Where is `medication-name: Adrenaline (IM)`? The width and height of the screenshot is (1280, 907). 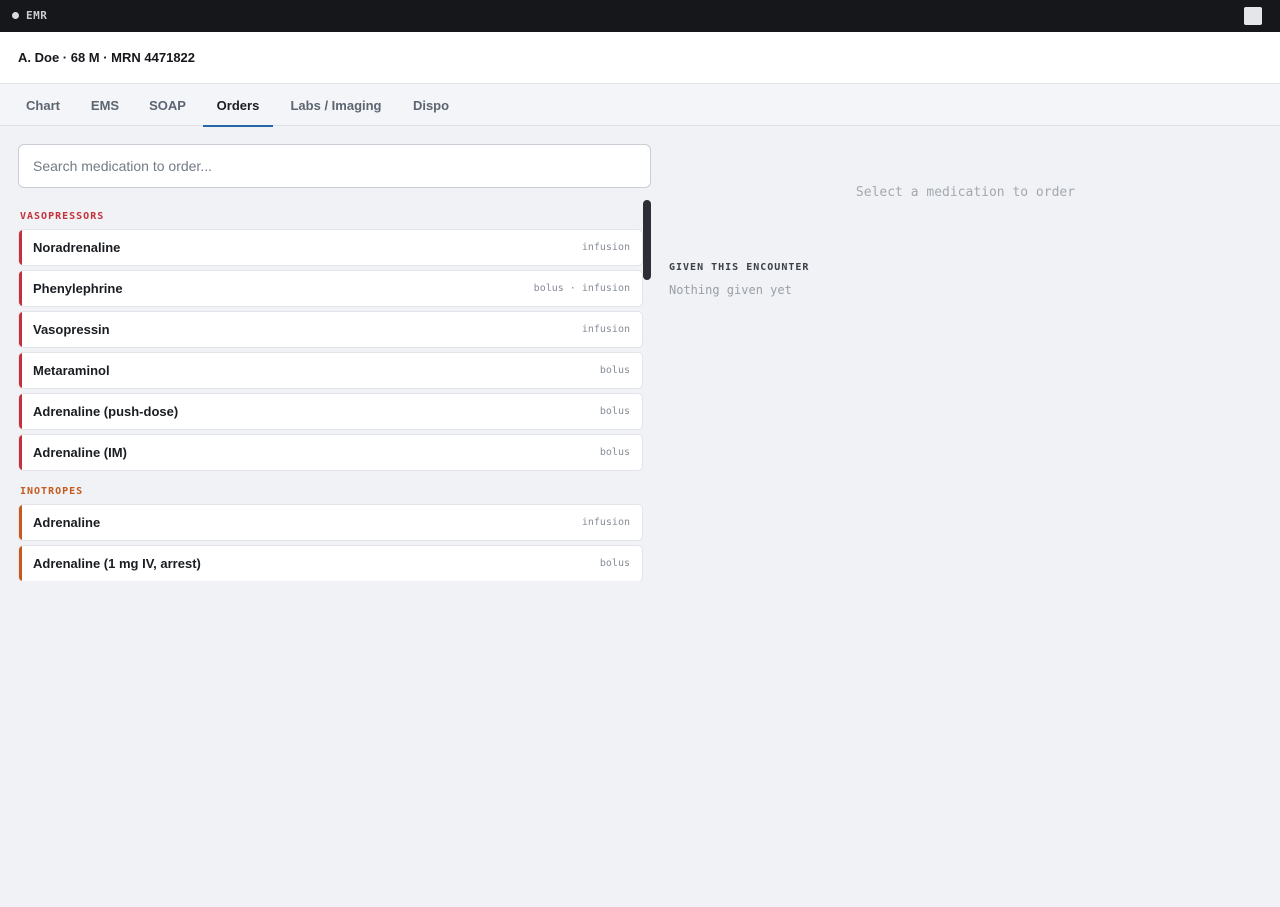 medication-name: Adrenaline (IM) is located at coordinates (80, 452).